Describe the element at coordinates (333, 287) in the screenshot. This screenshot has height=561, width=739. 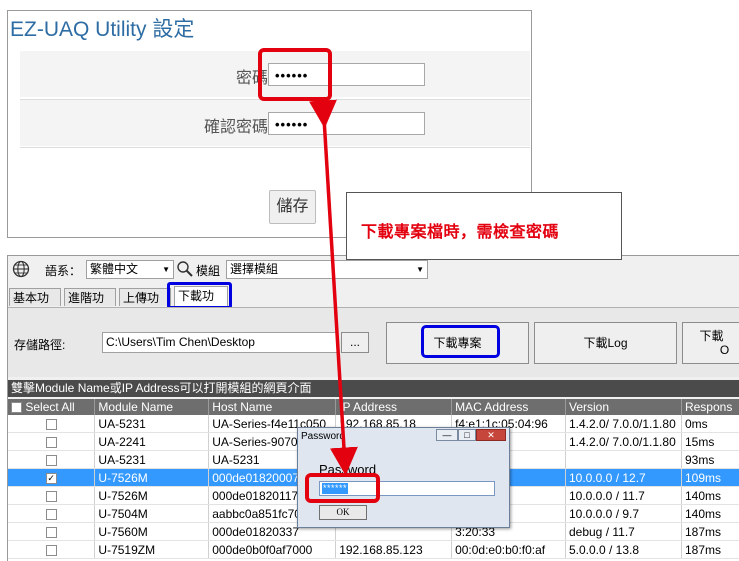
I see `double-arrow-icon` at that location.